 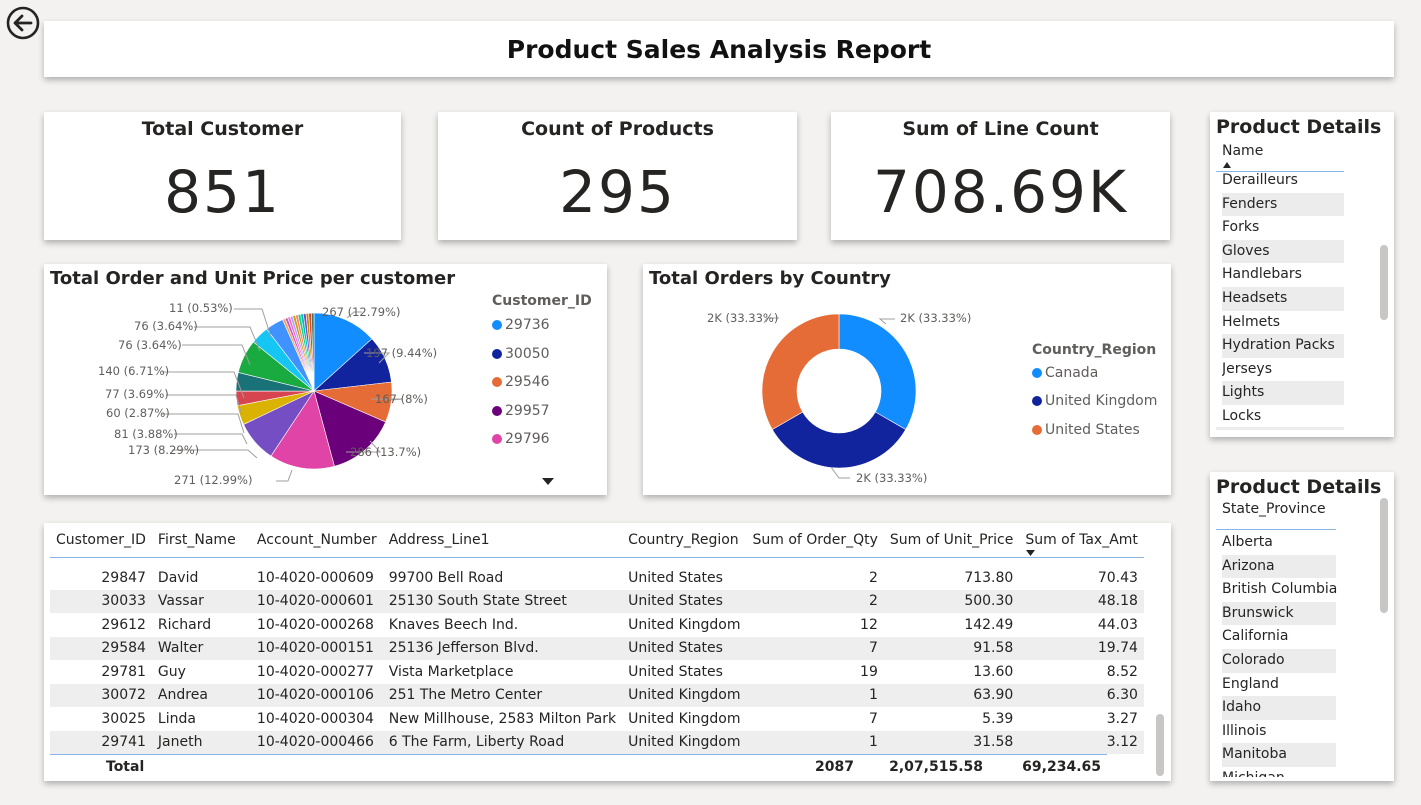 I want to click on pie-label-1: 267 (12.79%), so click(x=361, y=312).